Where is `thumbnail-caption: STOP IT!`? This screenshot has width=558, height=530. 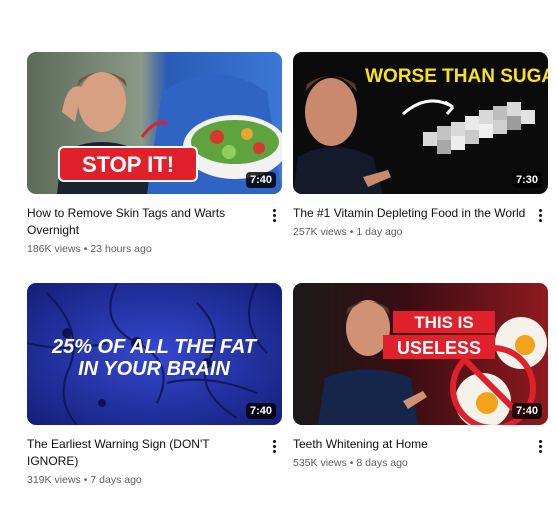 thumbnail-caption: STOP IT! is located at coordinates (128, 164).